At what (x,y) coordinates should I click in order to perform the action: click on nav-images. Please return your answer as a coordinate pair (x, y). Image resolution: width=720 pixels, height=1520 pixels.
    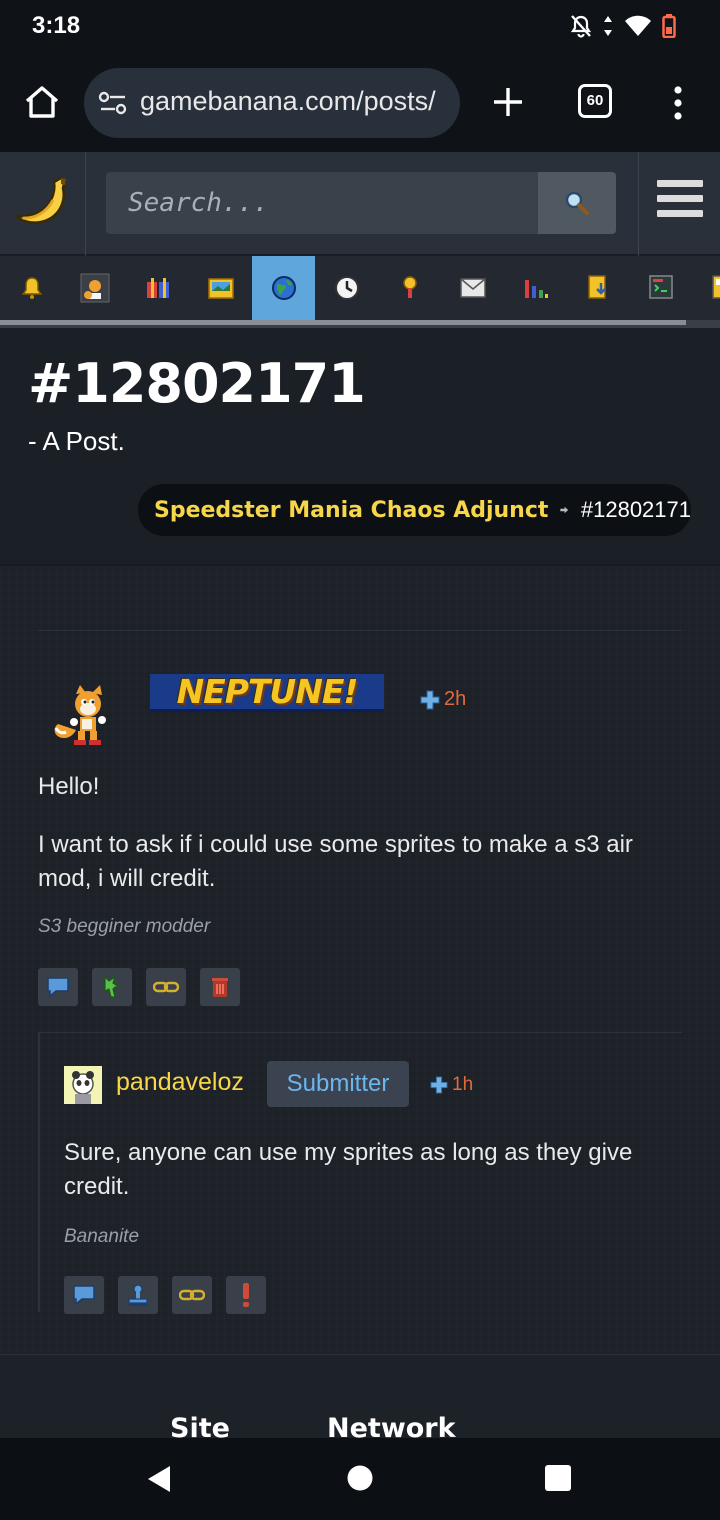
    Looking at the image, I should click on (220, 288).